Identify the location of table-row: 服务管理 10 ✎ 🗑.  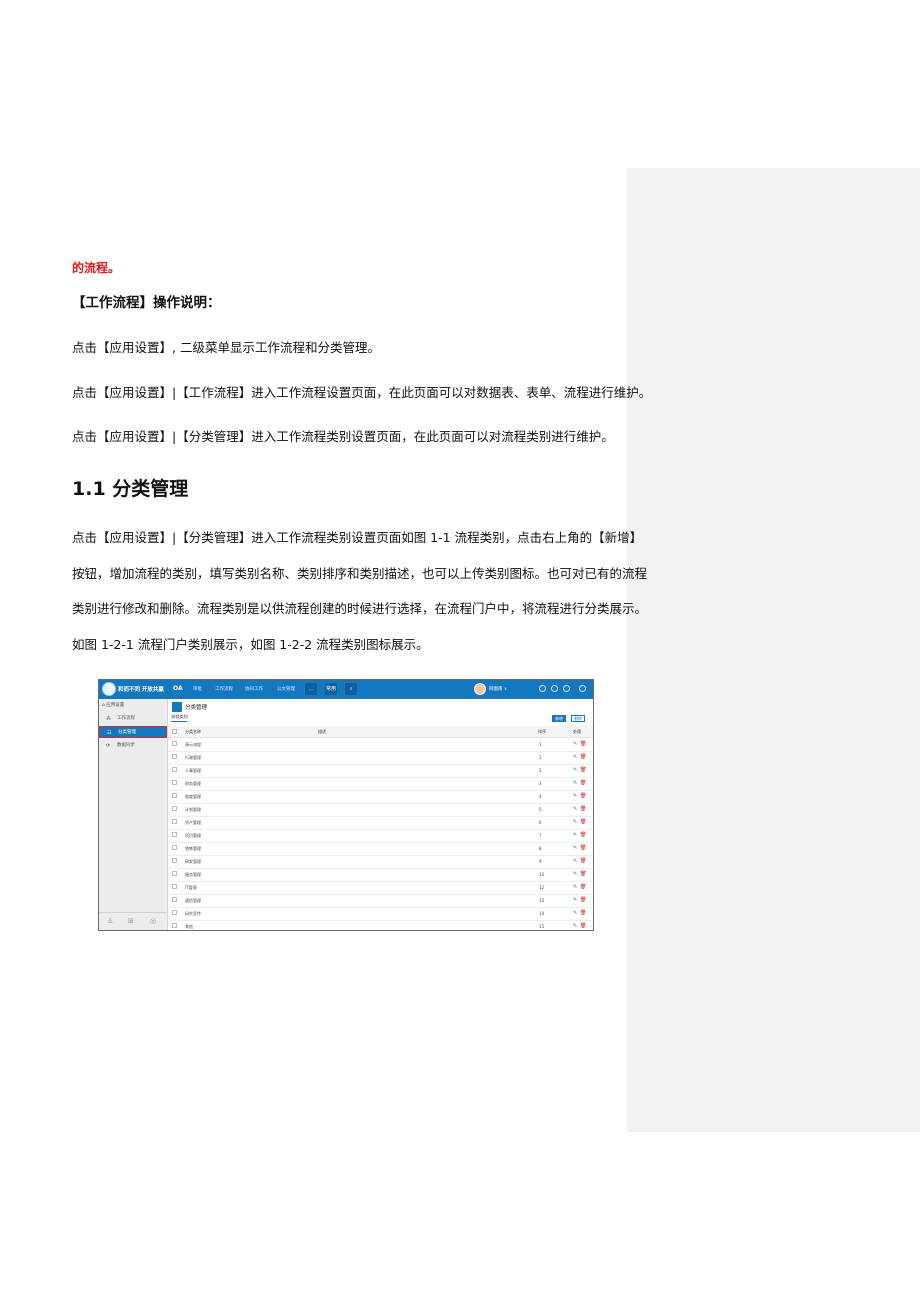
(380, 875).